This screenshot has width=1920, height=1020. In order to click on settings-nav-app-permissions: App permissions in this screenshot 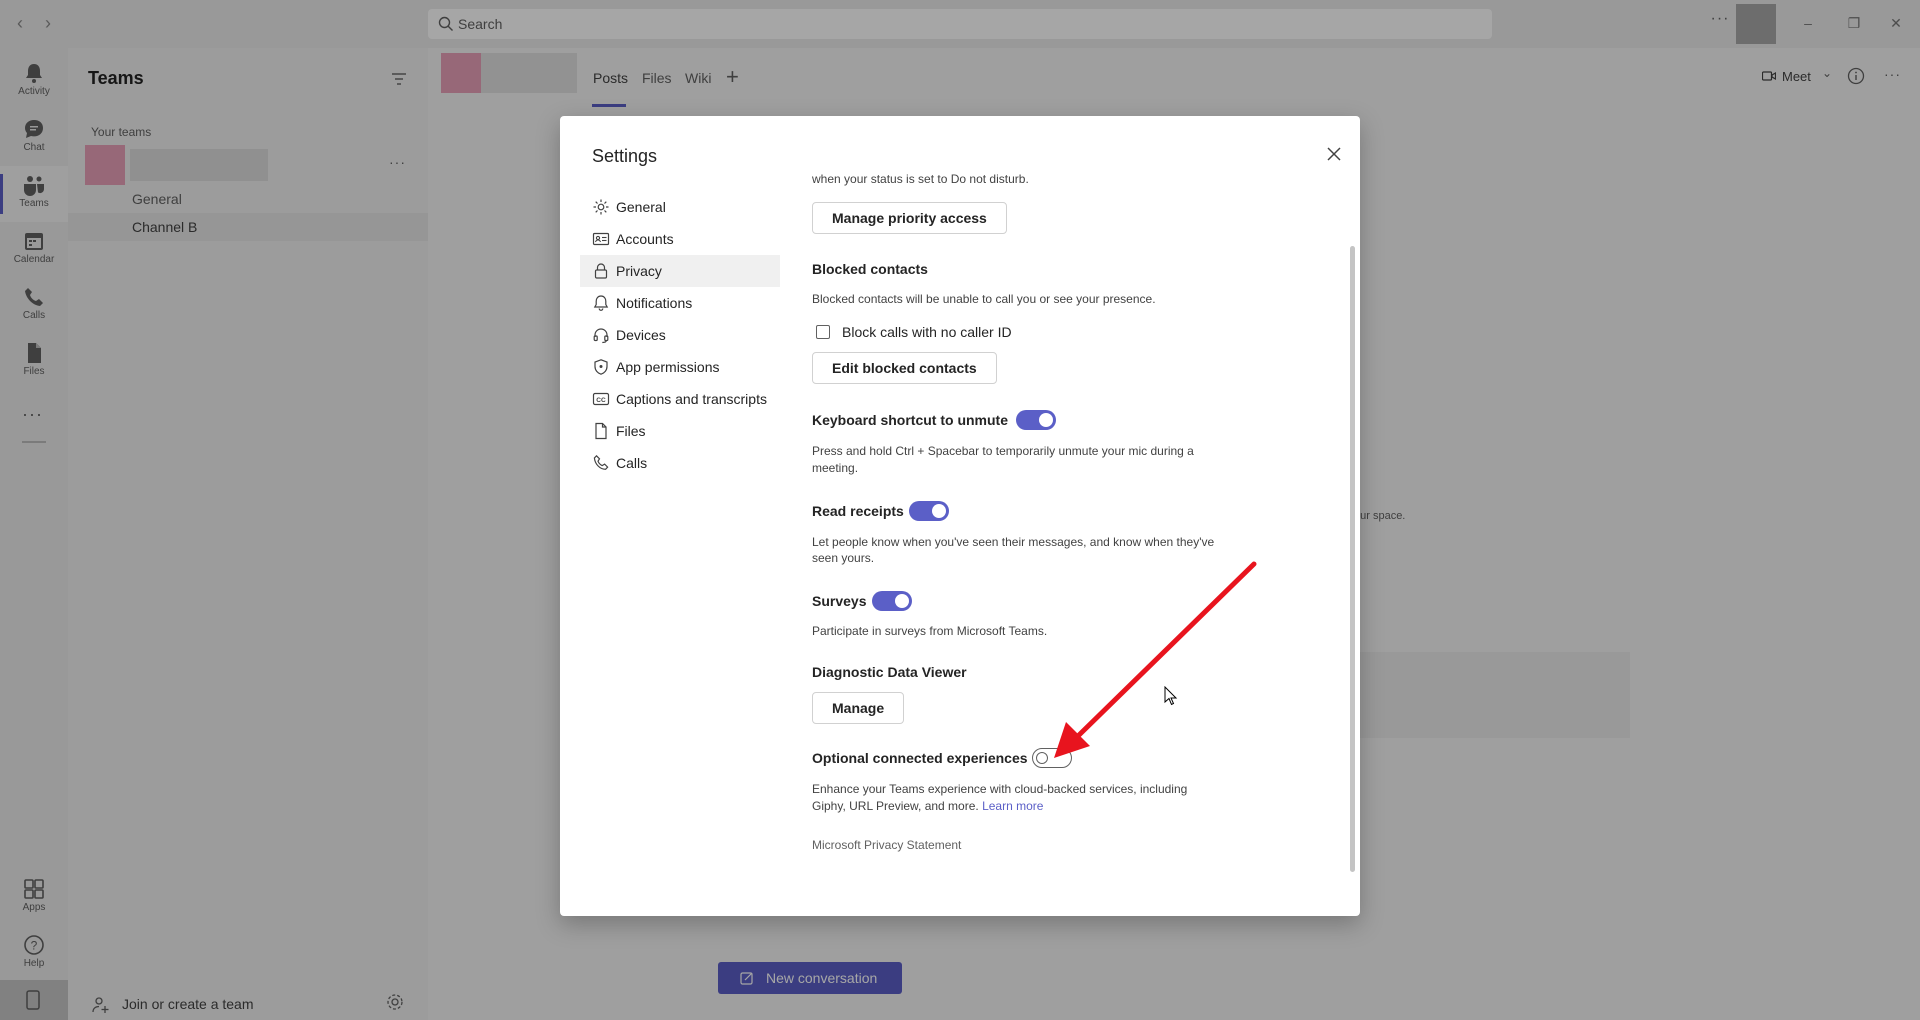, I will do `click(680, 367)`.